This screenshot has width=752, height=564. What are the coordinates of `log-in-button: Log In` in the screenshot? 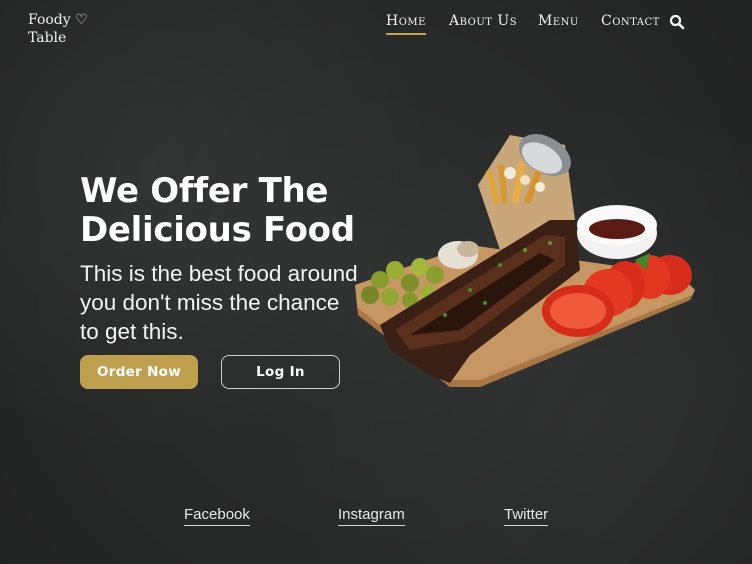 It's located at (280, 372).